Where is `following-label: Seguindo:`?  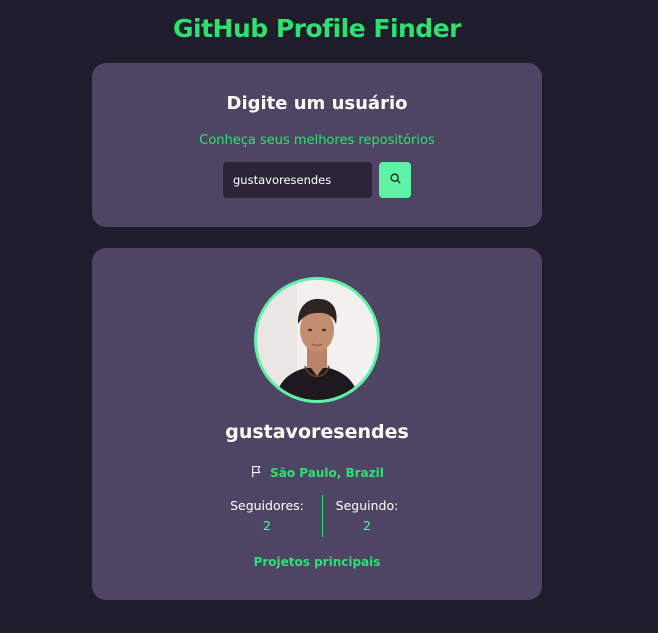
following-label: Seguindo: is located at coordinates (367, 505).